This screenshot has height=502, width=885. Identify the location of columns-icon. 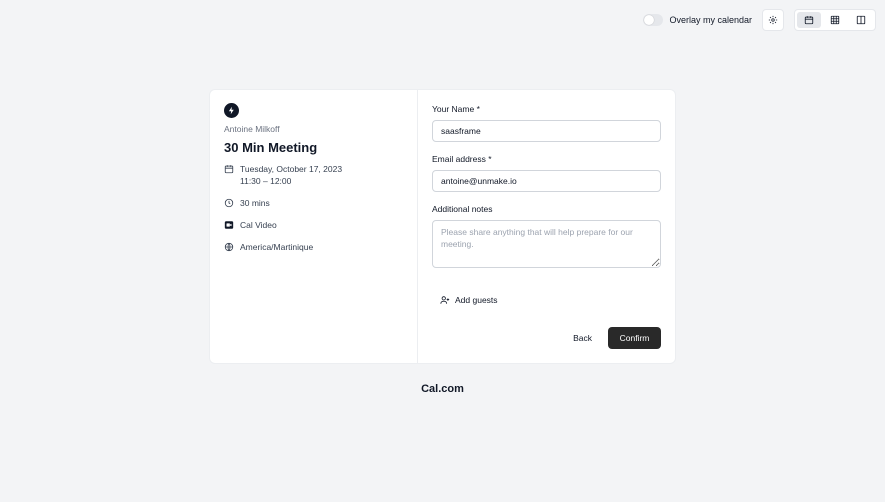
(861, 20).